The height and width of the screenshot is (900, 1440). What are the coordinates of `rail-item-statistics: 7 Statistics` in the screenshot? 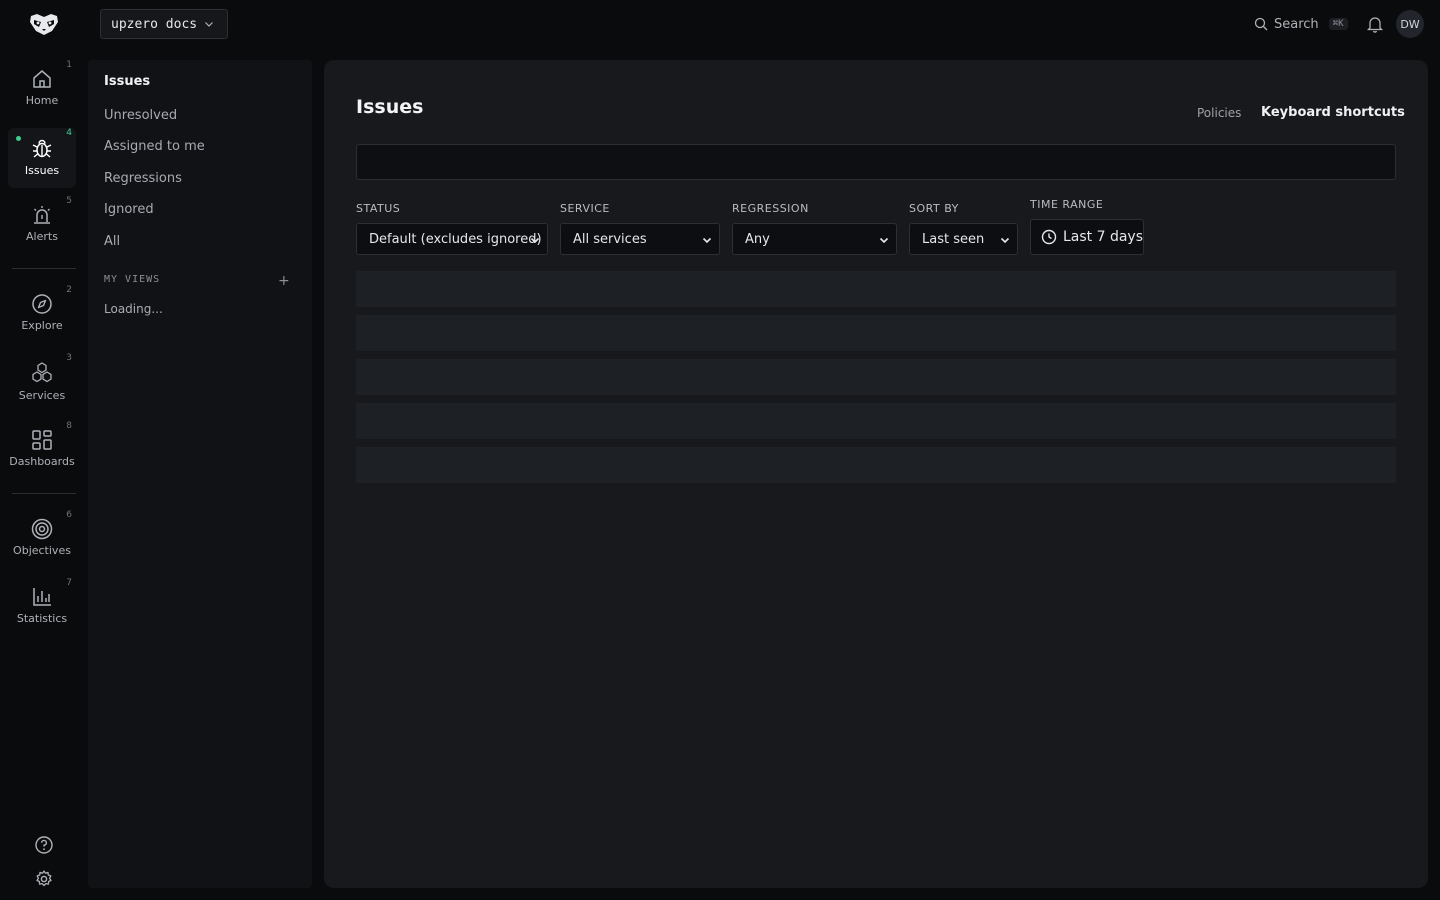 It's located at (42, 608).